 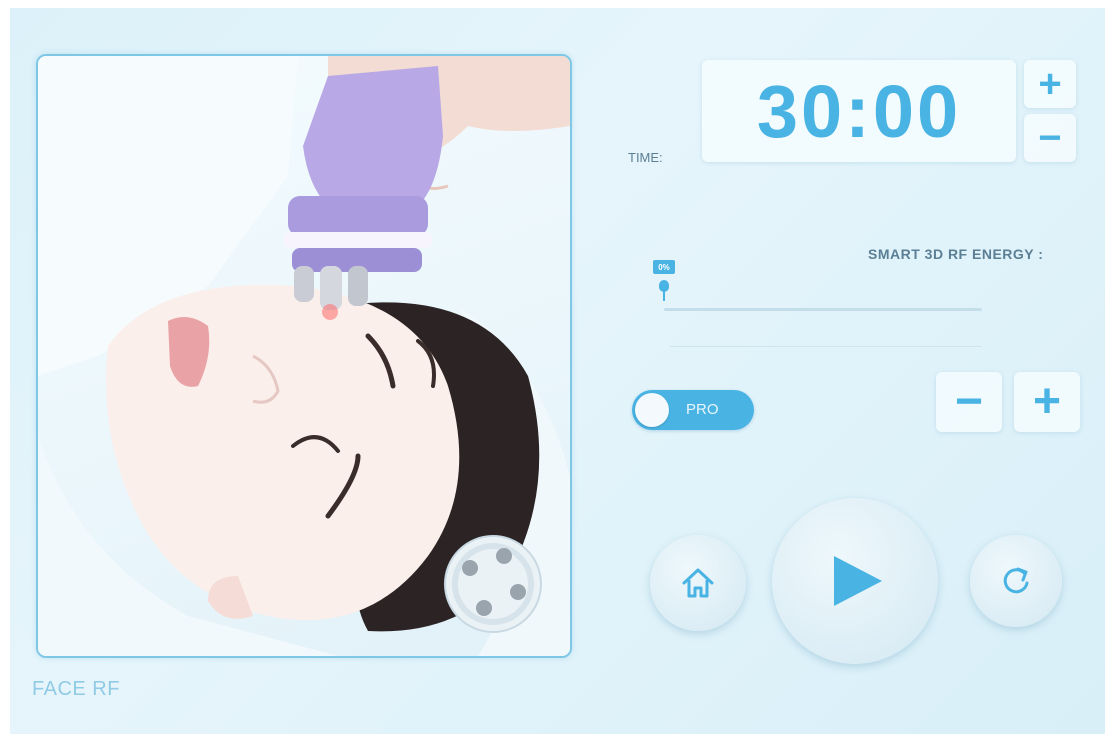 I want to click on reset-button, so click(x=1016, y=581).